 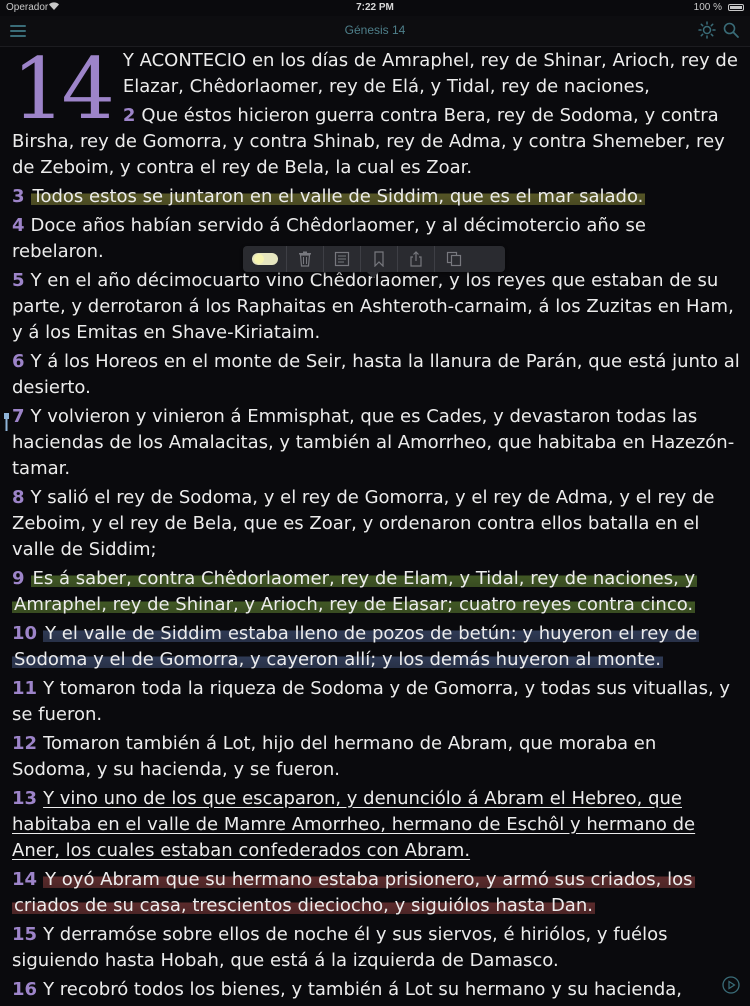 What do you see at coordinates (6, 422) in the screenshot?
I see `selection-handle` at bounding box center [6, 422].